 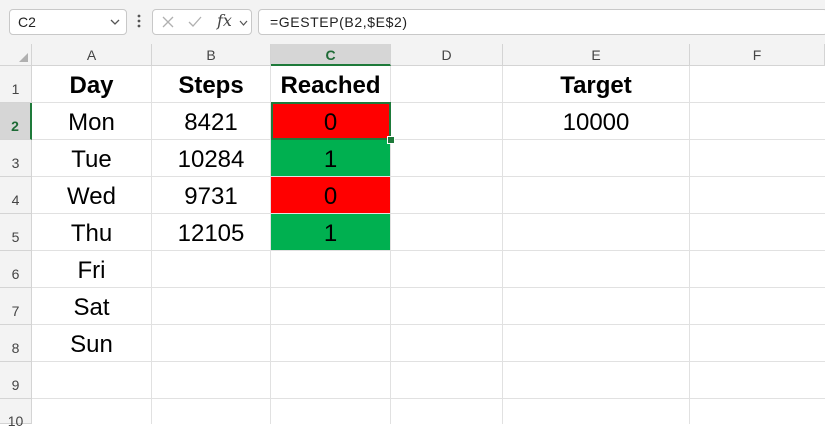 What do you see at coordinates (91, 307) in the screenshot?
I see `cell-a7: Sat` at bounding box center [91, 307].